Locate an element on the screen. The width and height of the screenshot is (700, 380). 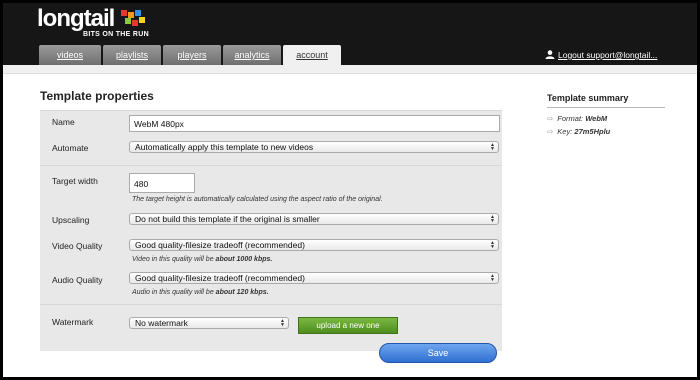
watermark-label: Watermark is located at coordinates (73, 322).